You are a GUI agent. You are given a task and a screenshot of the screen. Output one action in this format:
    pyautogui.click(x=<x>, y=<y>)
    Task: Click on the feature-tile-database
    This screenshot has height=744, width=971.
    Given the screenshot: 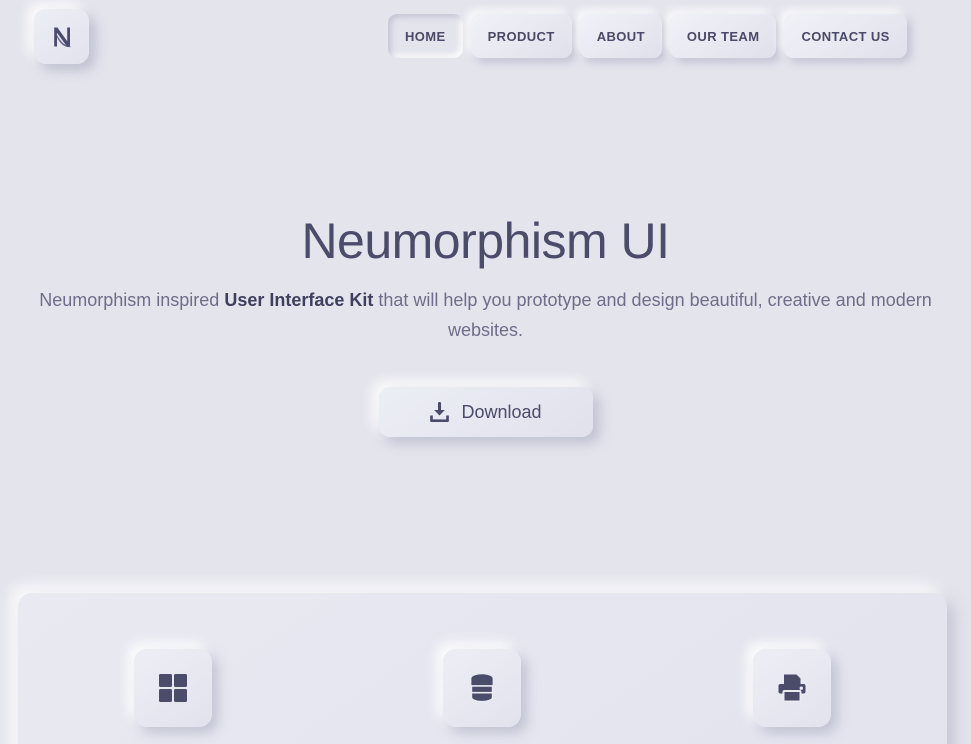 What is the action you would take?
    pyautogui.click(x=482, y=688)
    